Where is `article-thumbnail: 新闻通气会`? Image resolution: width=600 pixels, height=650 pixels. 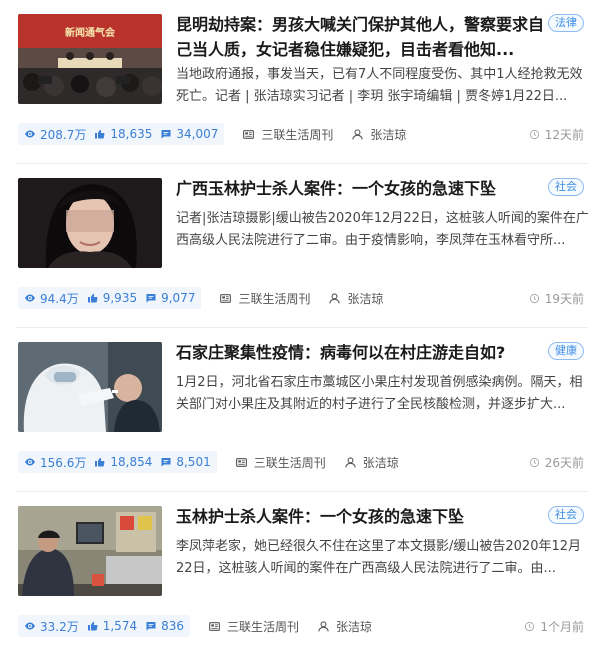 article-thumbnail: 新闻通气会 is located at coordinates (90, 59).